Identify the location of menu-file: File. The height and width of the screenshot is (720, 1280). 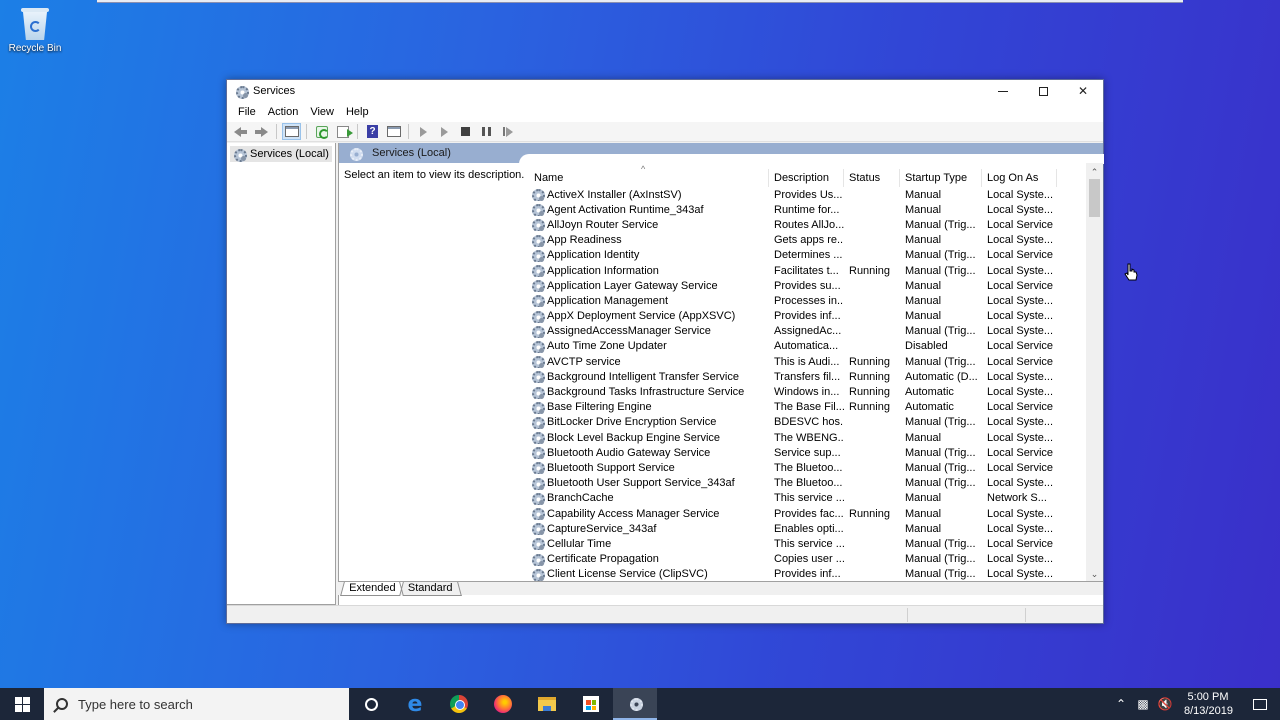
(247, 112).